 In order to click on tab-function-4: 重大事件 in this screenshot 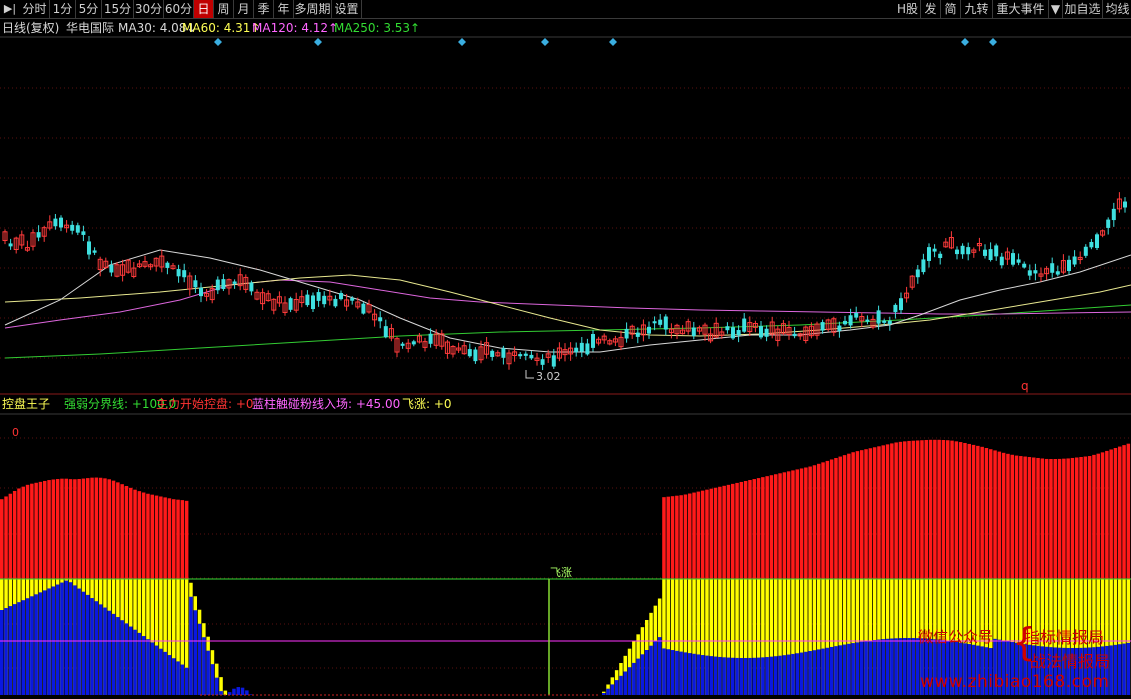, I will do `click(1021, 9)`.